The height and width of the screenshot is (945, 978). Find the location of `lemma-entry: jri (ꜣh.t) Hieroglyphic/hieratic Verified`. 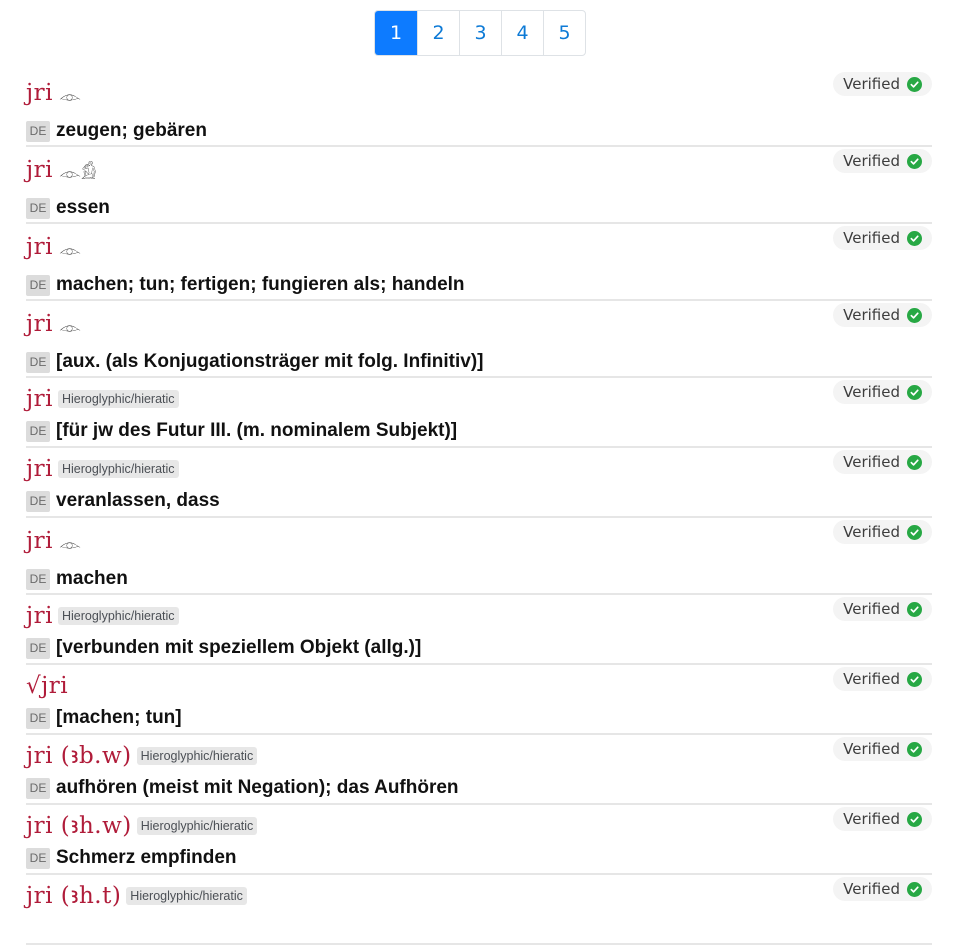

lemma-entry: jri (ꜣh.t) Hieroglyphic/hieratic Verified is located at coordinates (479, 910).